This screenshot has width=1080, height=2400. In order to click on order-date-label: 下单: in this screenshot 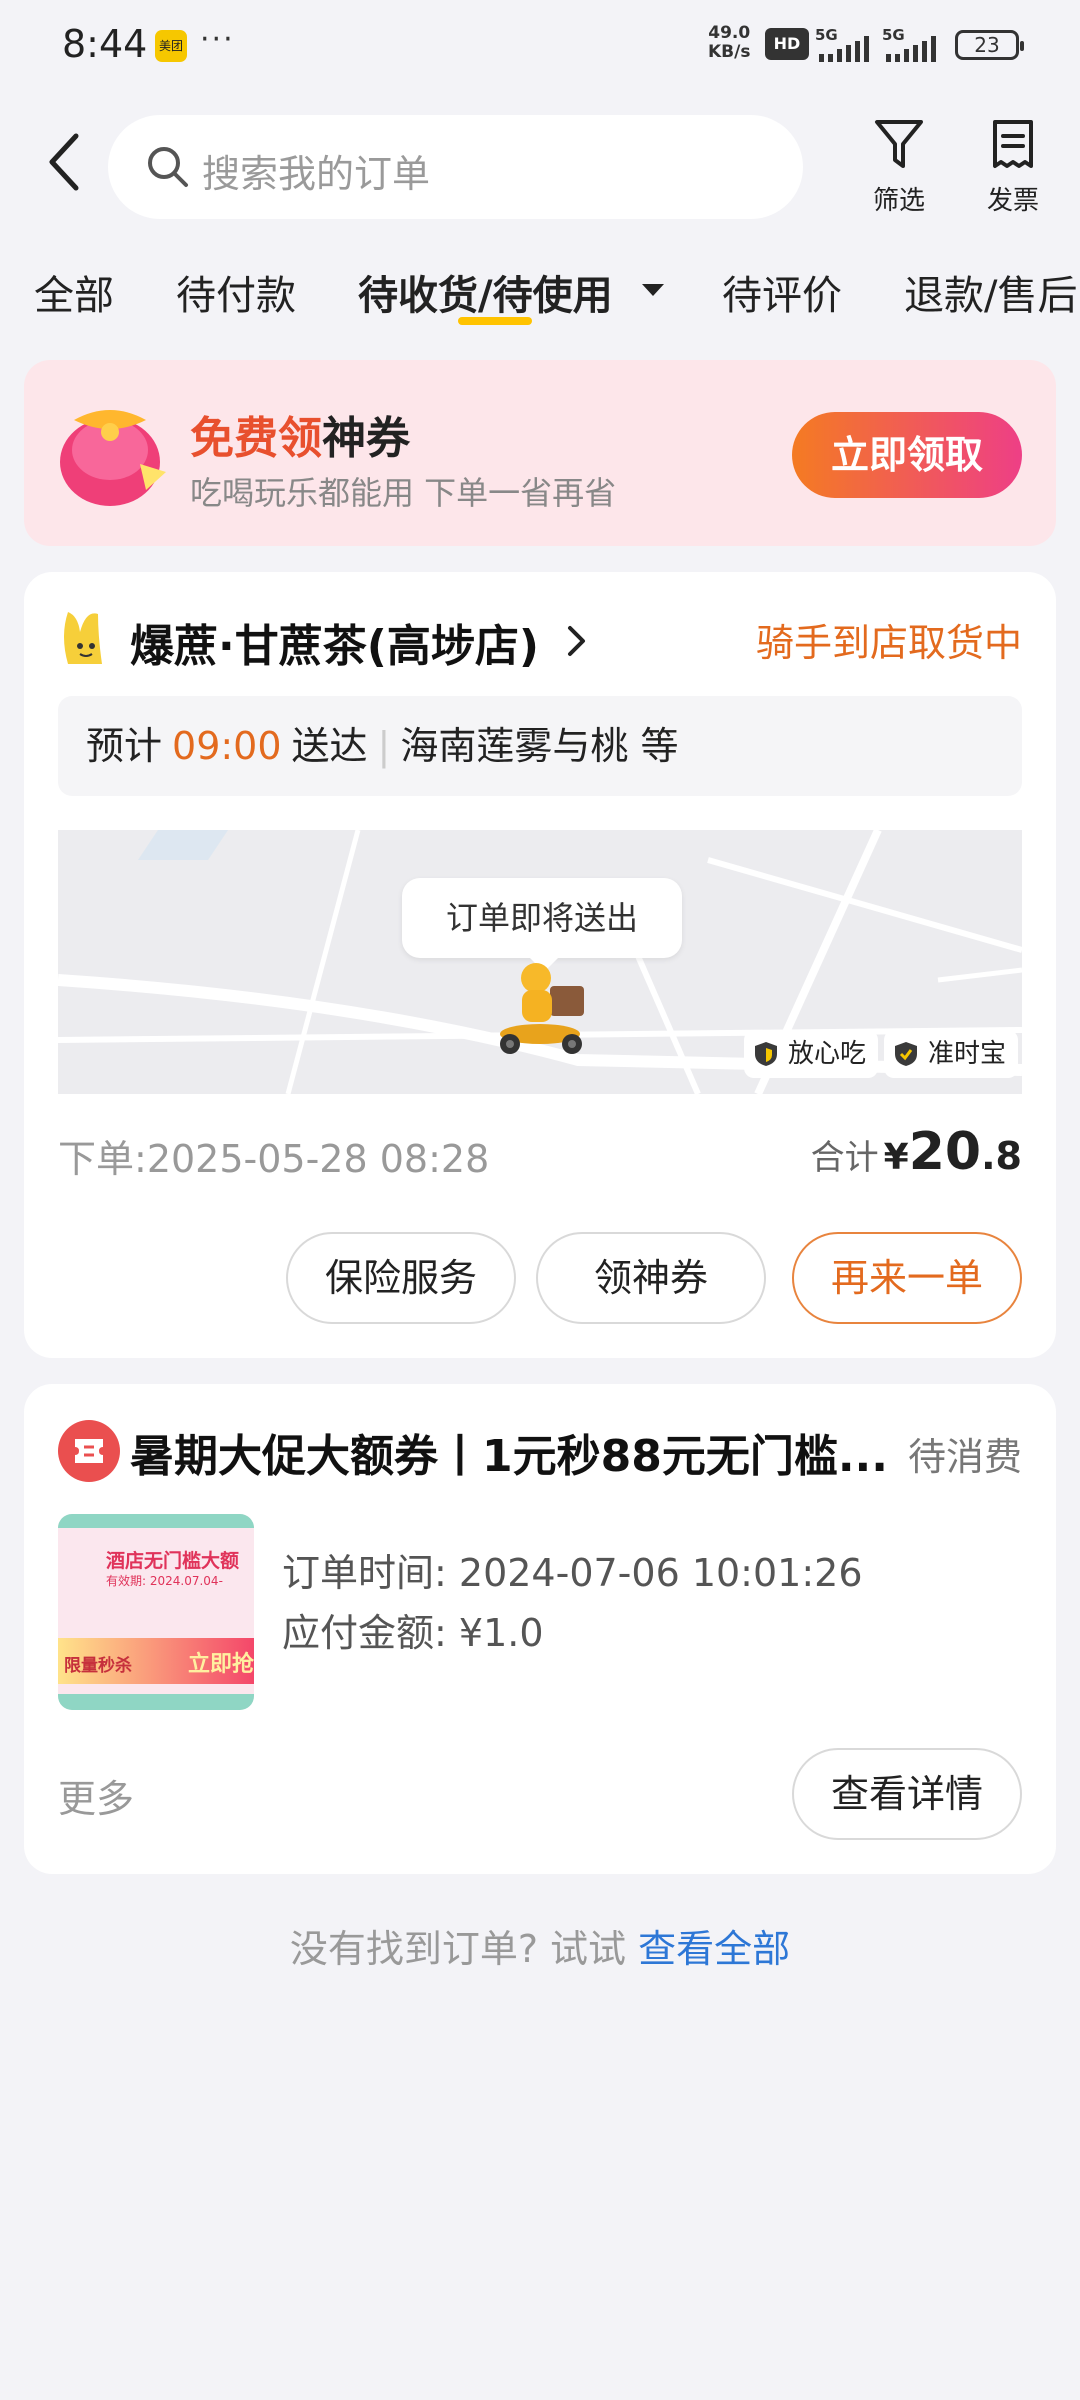, I will do `click(102, 1159)`.